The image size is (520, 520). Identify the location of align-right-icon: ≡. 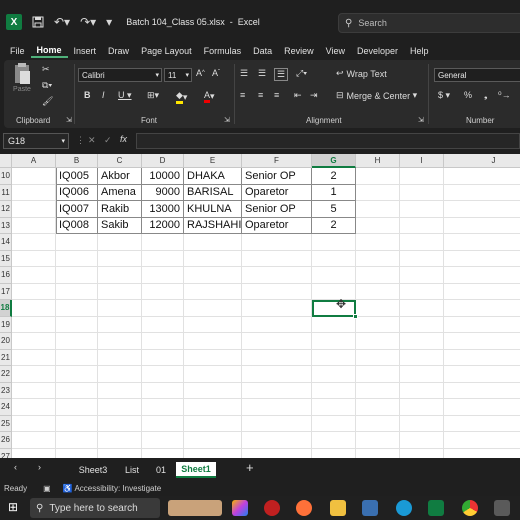
(276, 95).